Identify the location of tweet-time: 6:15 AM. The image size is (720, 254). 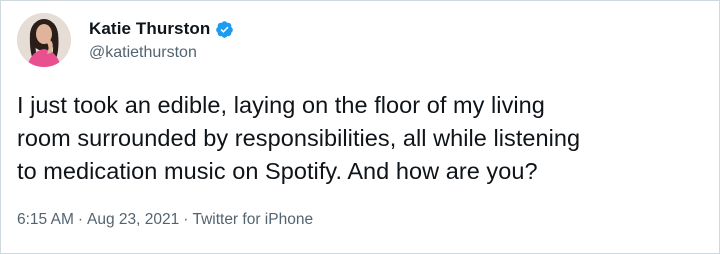
(45, 220).